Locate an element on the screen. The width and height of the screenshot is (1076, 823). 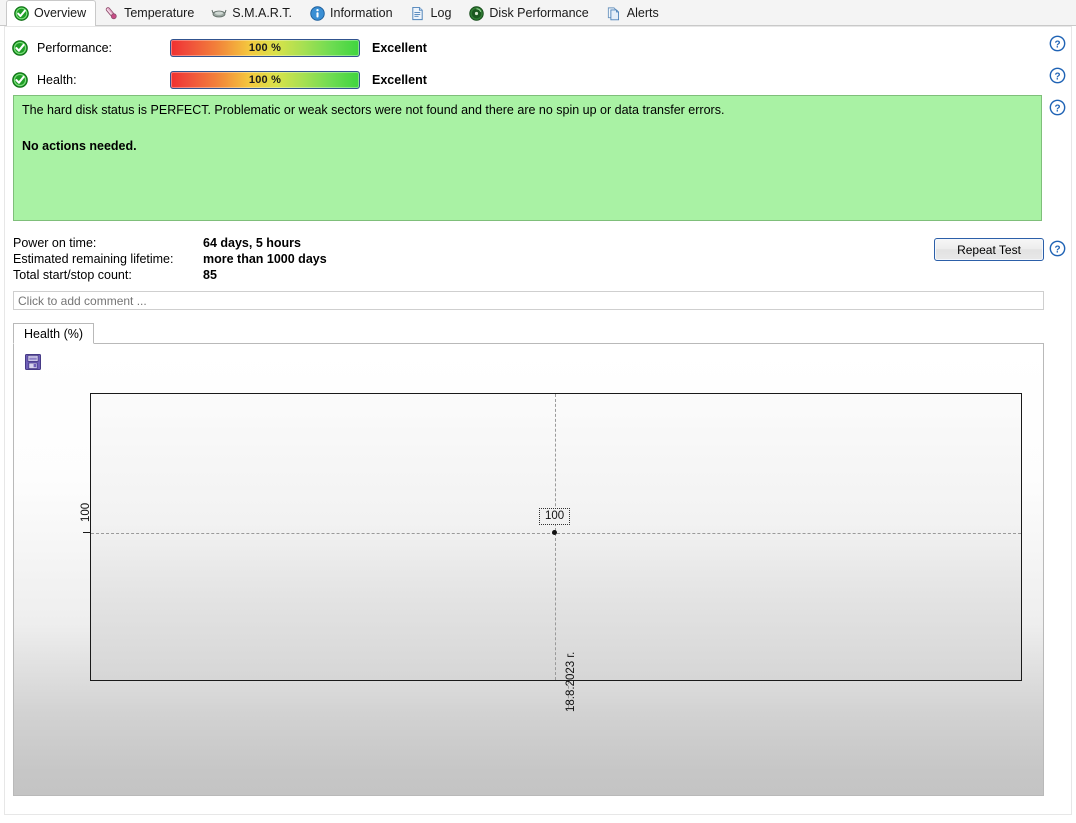
tab-label: Information is located at coordinates (361, 13).